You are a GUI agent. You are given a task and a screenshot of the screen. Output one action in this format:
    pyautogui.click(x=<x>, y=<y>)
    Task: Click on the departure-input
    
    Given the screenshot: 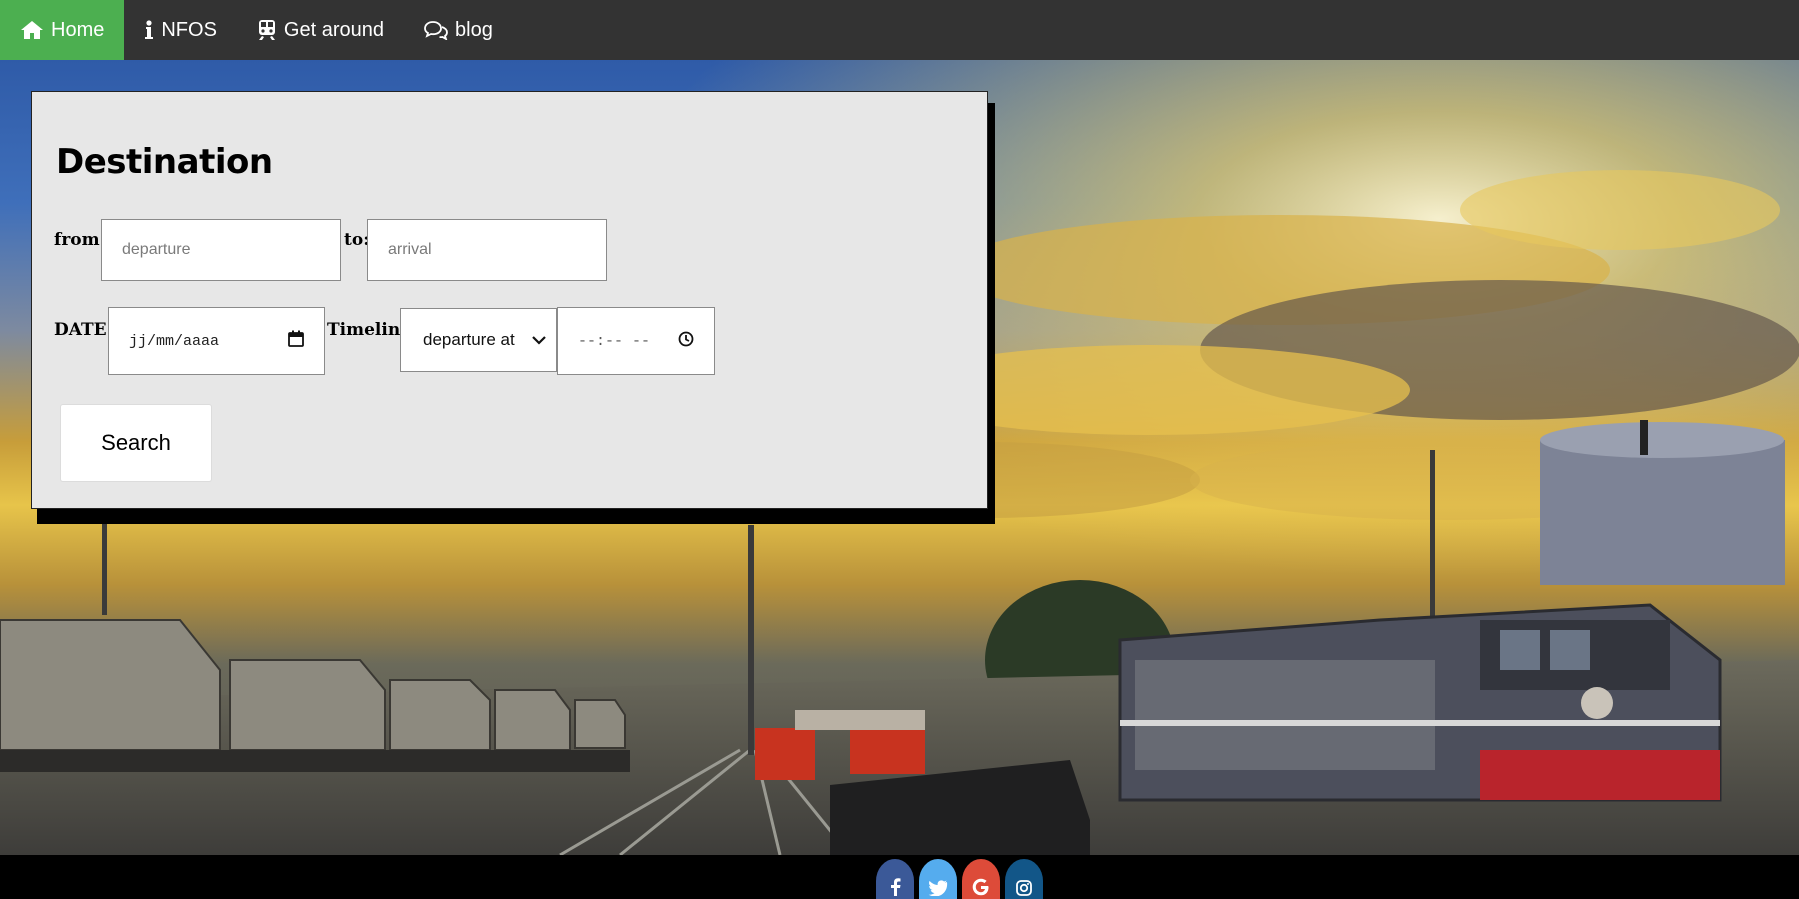 What is the action you would take?
    pyautogui.click(x=221, y=250)
    